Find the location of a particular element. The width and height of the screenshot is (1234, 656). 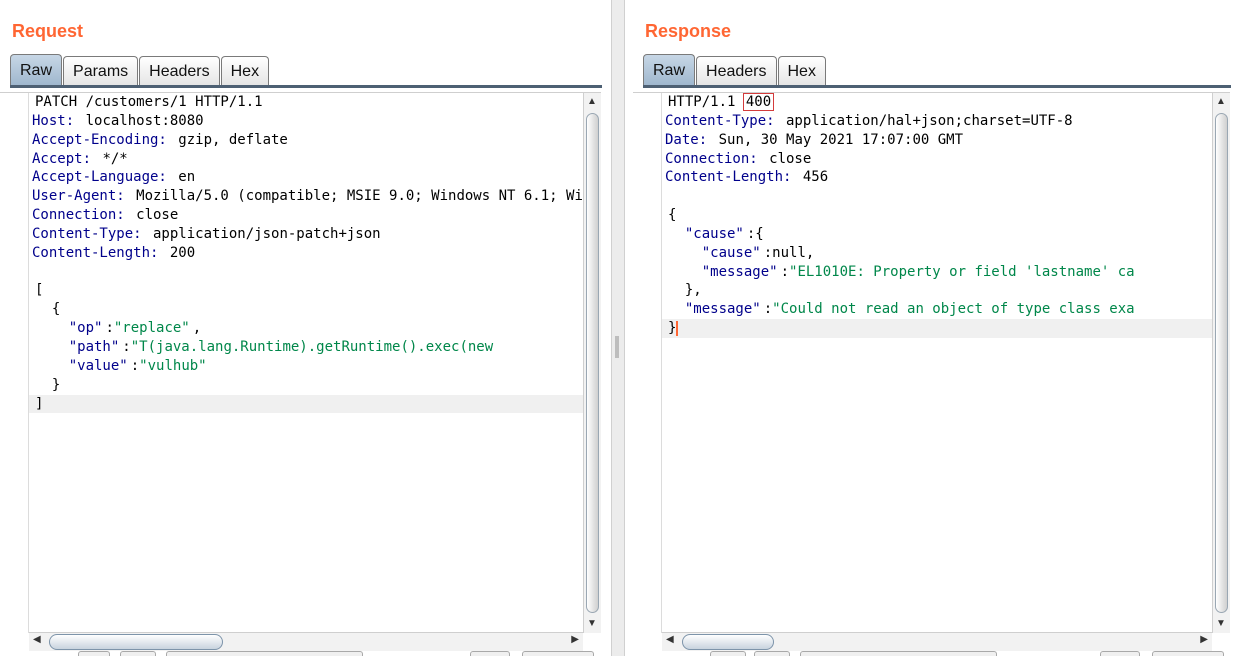

code-line: 6 is located at coordinates (937, 196).